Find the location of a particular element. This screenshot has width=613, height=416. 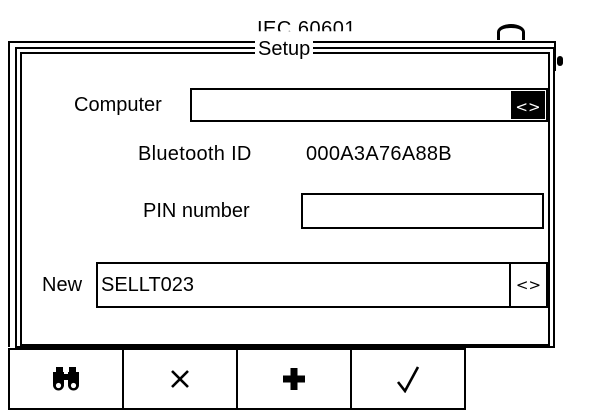

binoculars-icon is located at coordinates (66, 379).